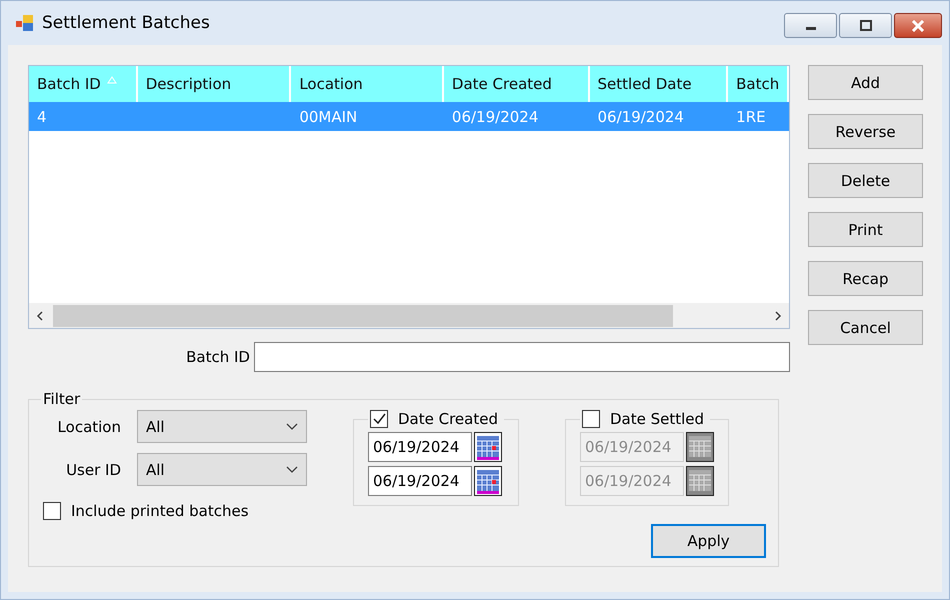  I want to click on window-title: Settlement Batches, so click(126, 23).